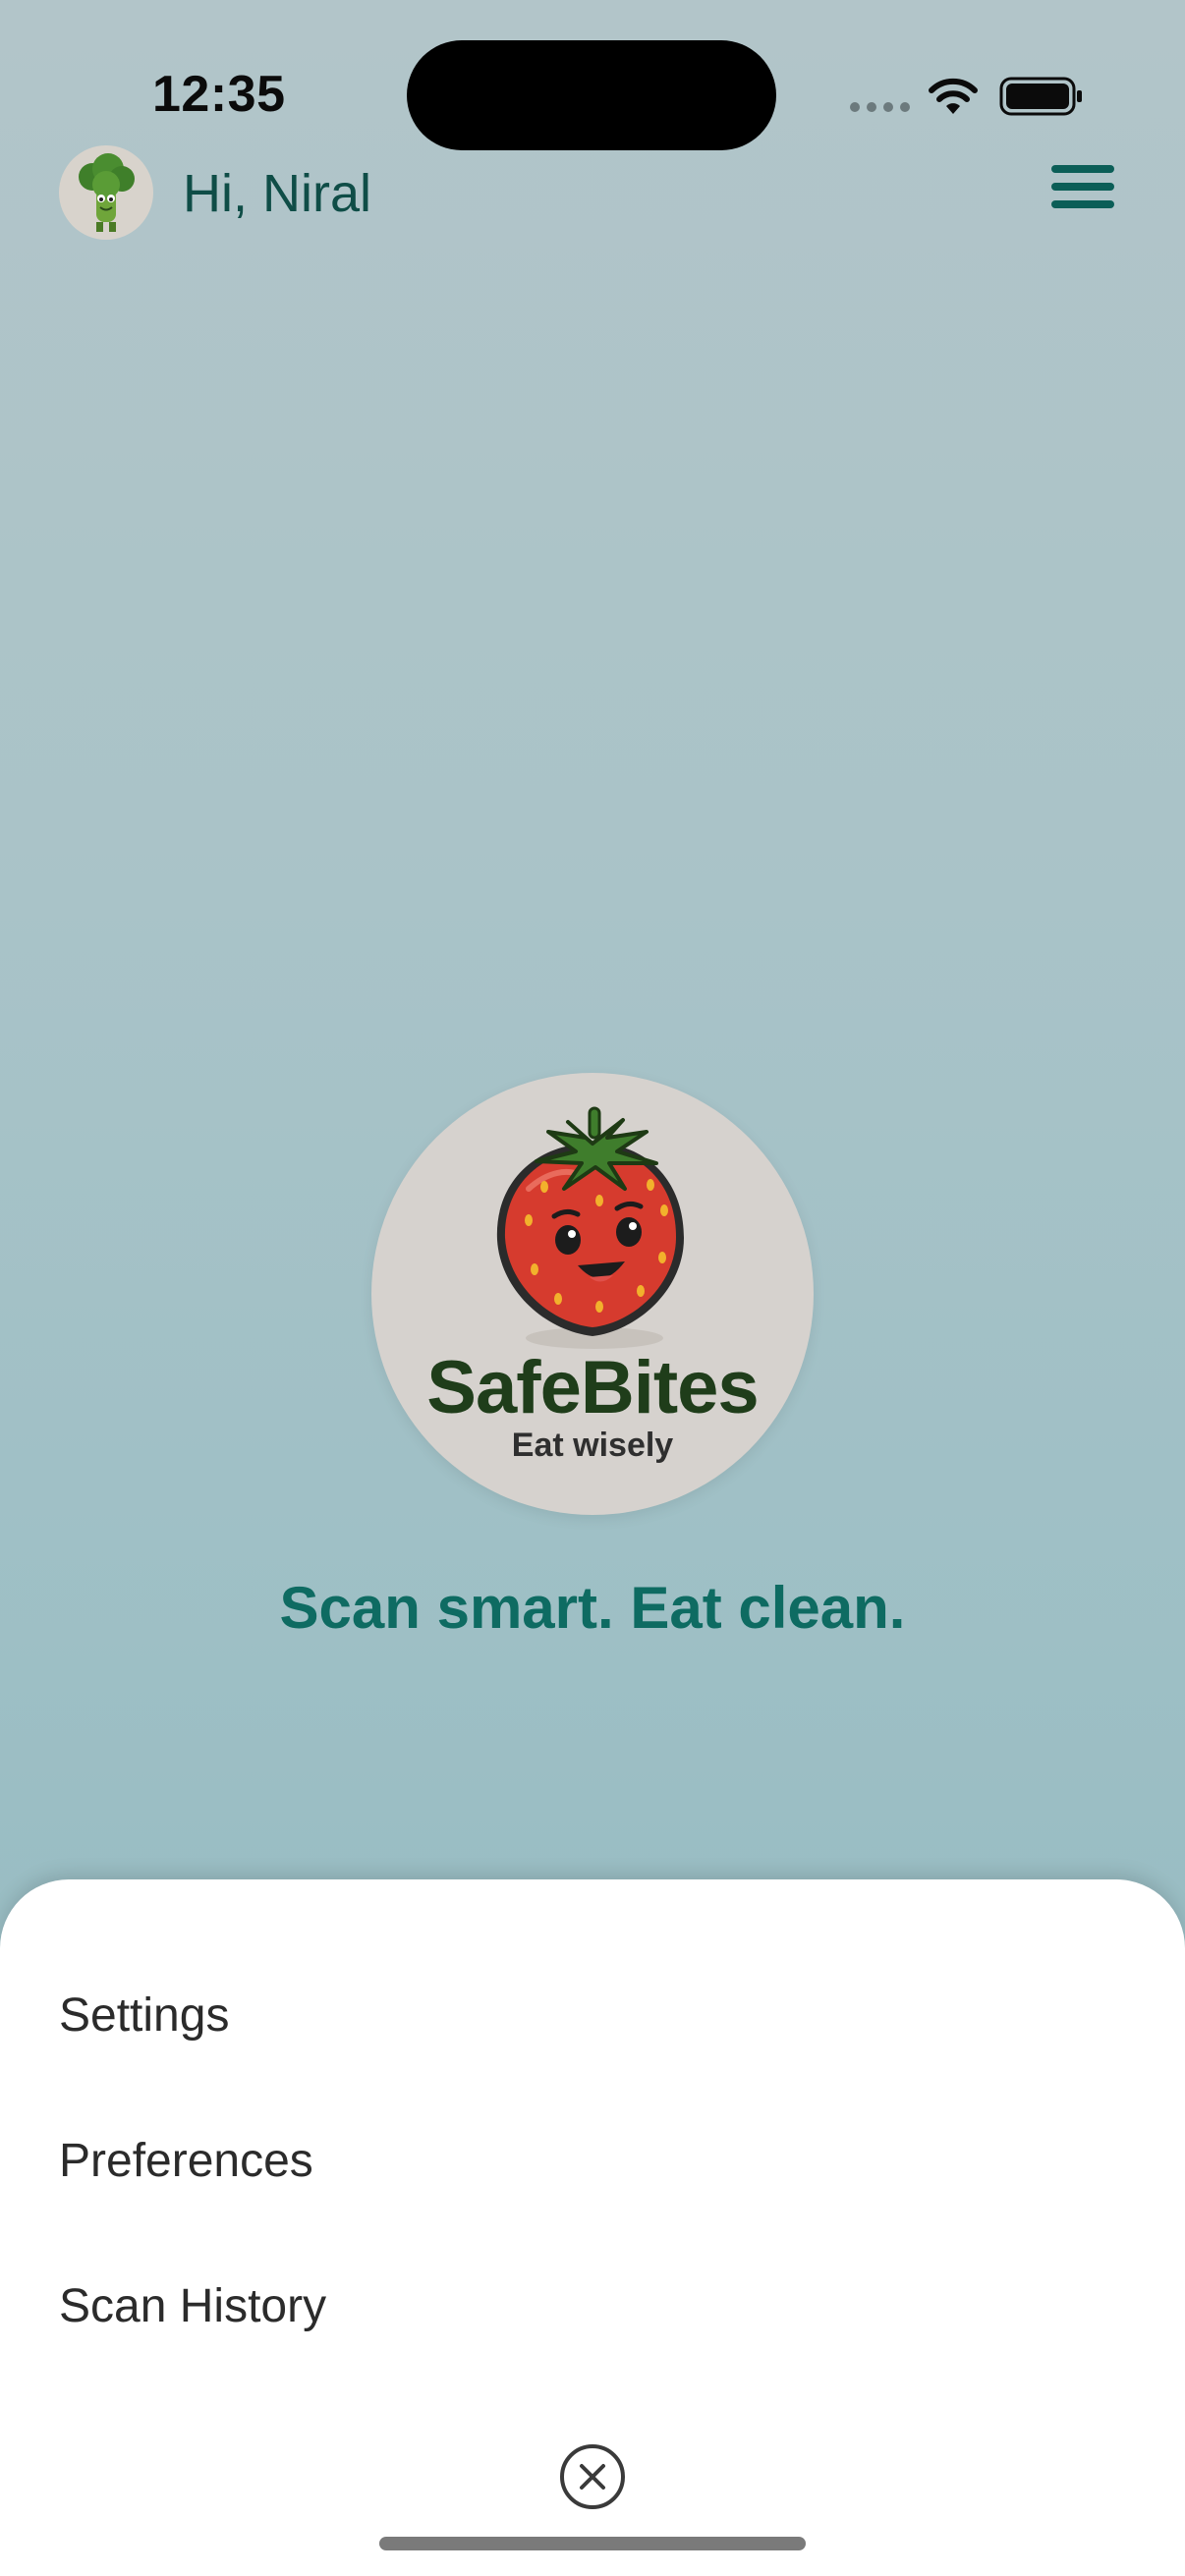 The height and width of the screenshot is (2576, 1185). Describe the element at coordinates (592, 1387) in the screenshot. I see `logo-name: SafeBites` at that location.